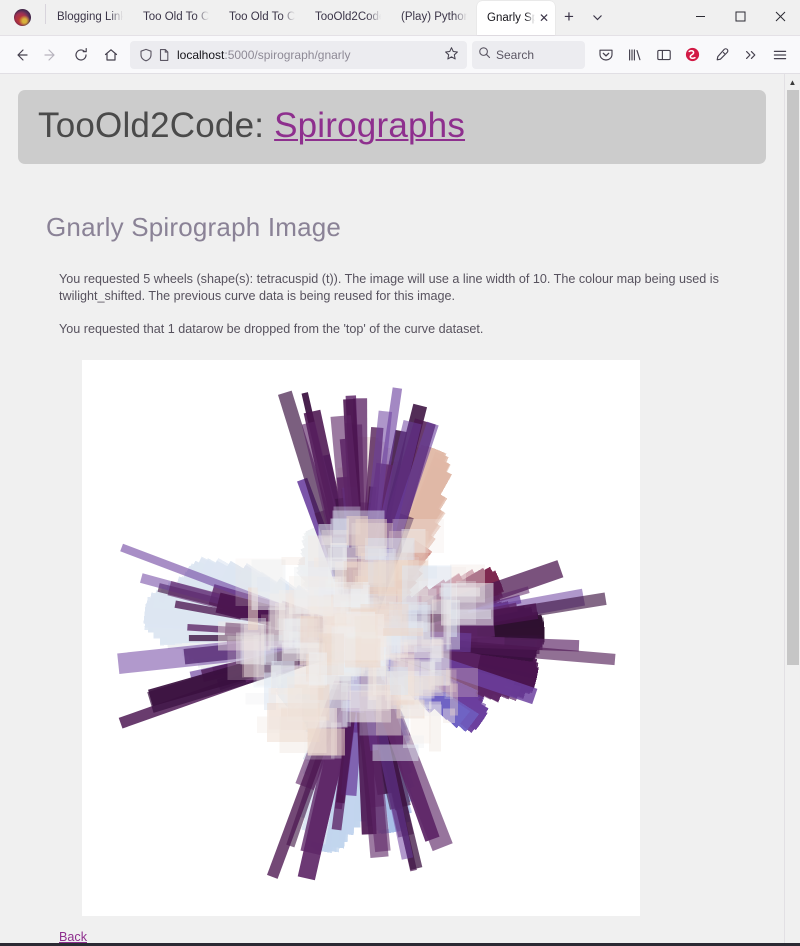  I want to click on search-bar: Search, so click(528, 54).